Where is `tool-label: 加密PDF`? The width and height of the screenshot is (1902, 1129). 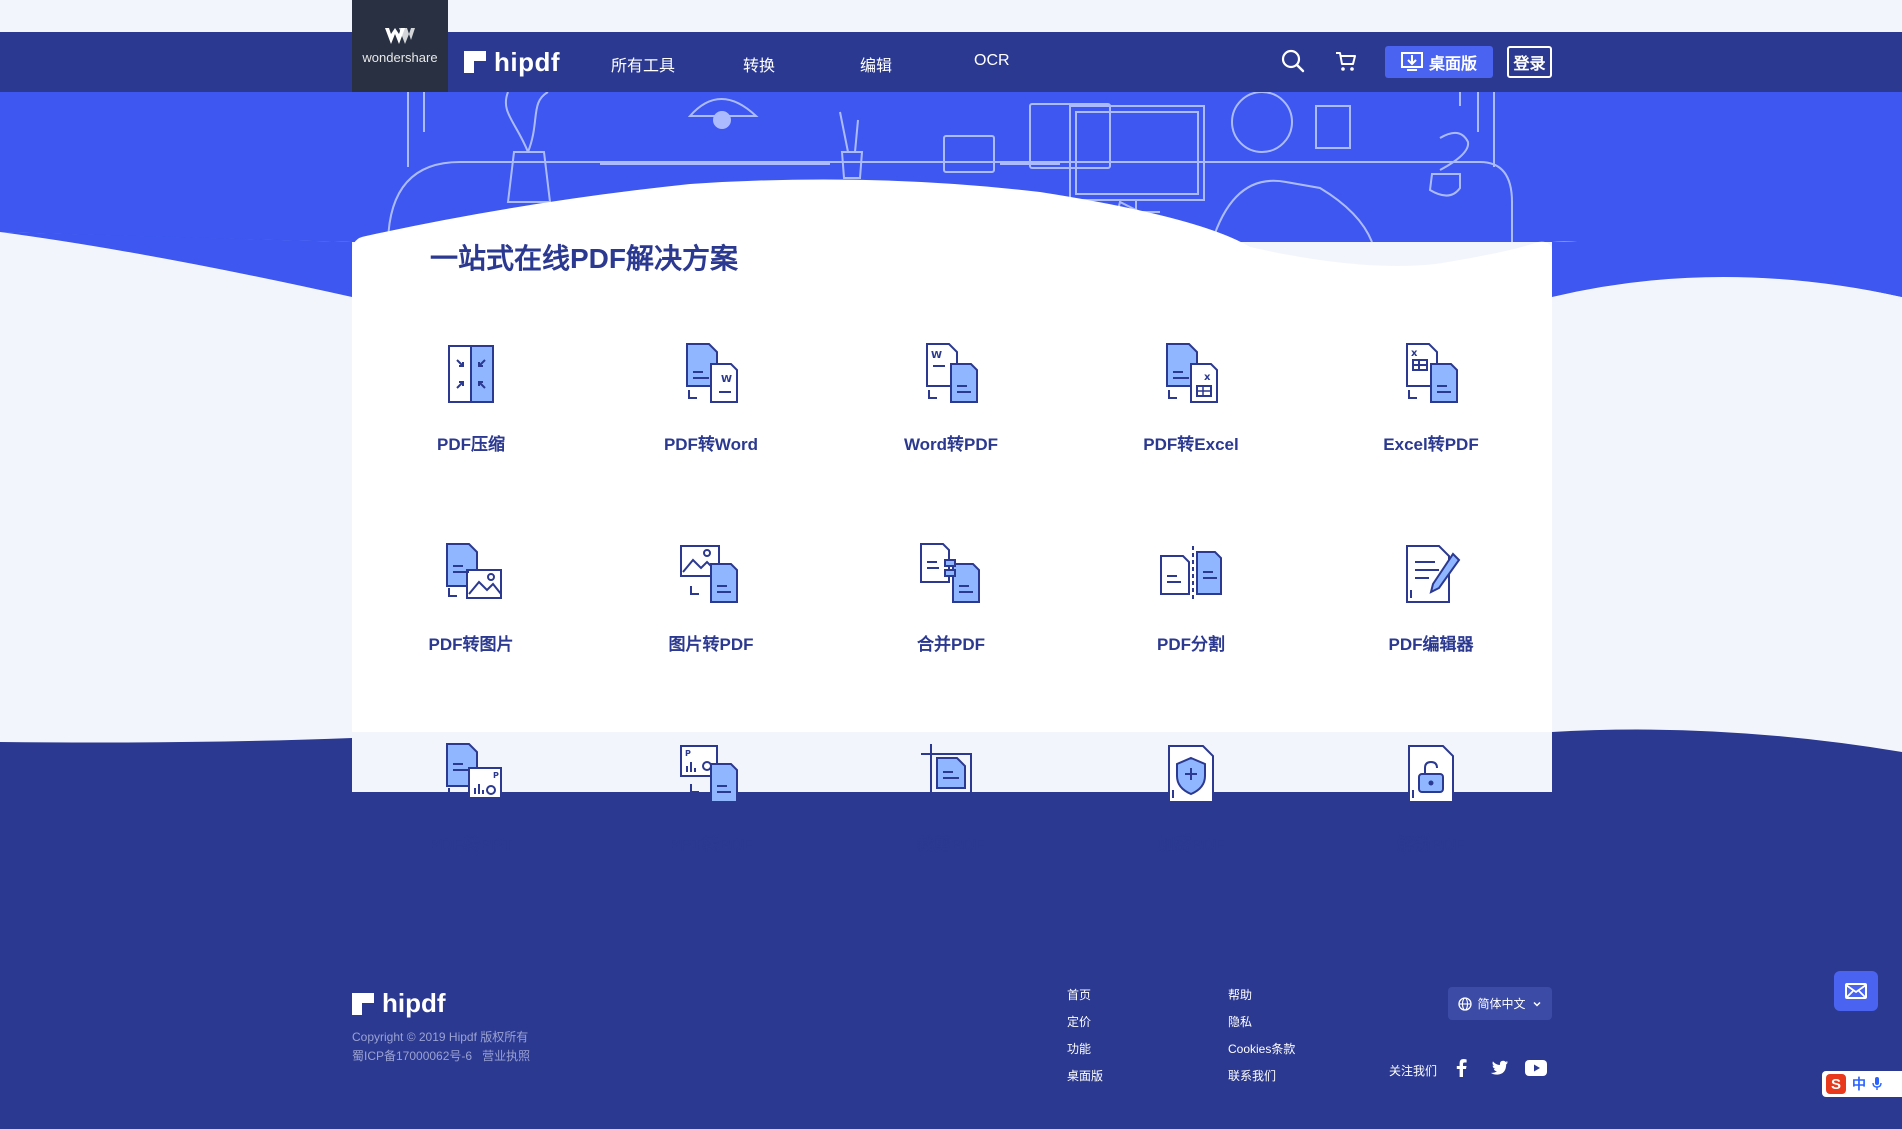 tool-label: 加密PDF is located at coordinates (1191, 844).